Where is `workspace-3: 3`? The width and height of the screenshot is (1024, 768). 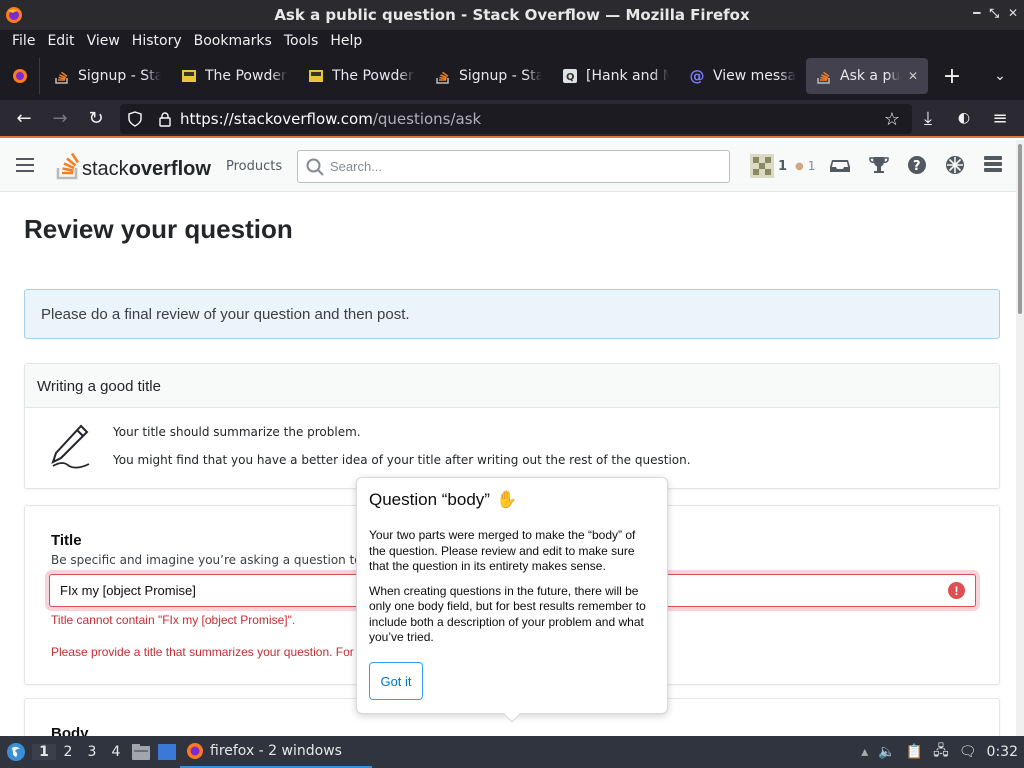 workspace-3: 3 is located at coordinates (92, 752).